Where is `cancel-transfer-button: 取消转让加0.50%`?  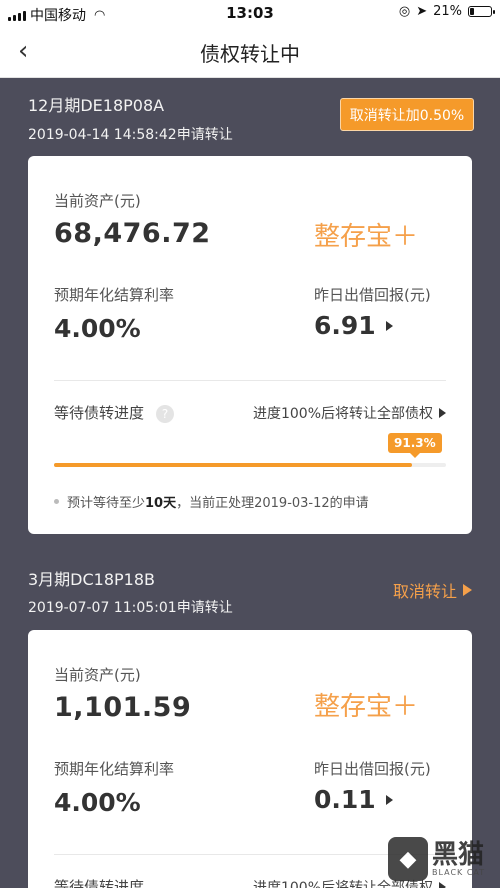 cancel-transfer-button: 取消转让加0.50% is located at coordinates (407, 114).